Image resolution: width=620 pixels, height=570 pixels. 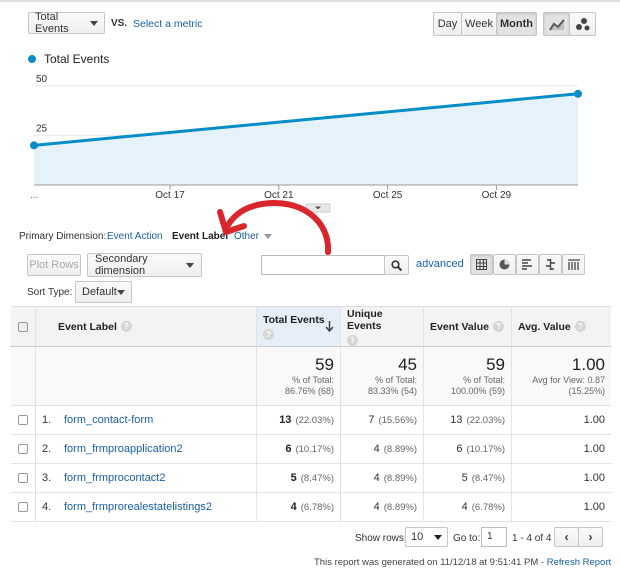 I want to click on y-tick-label: 50, so click(x=42, y=79).